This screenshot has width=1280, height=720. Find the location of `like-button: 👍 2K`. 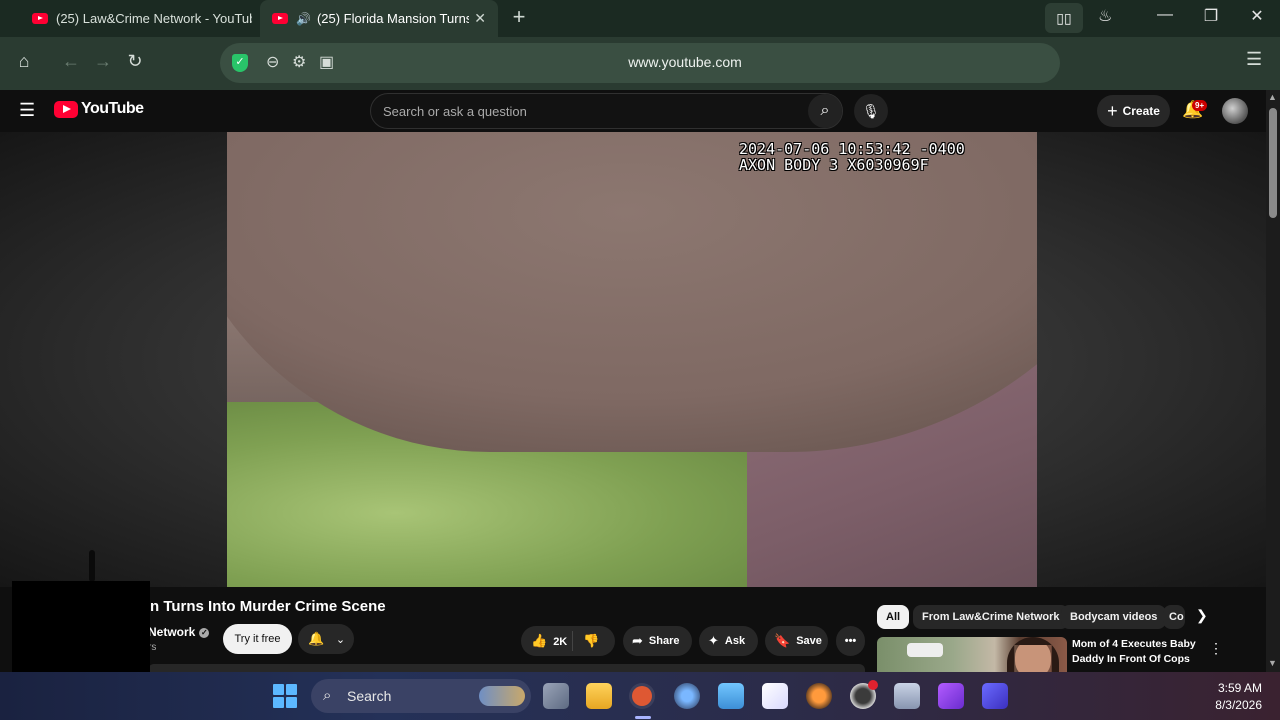

like-button: 👍 2K is located at coordinates (547, 641).